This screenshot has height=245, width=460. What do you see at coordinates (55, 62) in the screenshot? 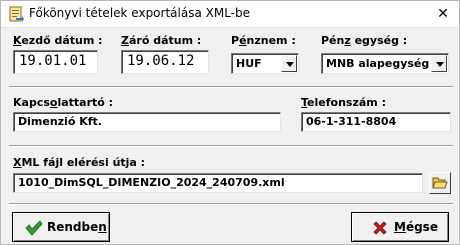
I see `start-date-input: 19.01.01` at bounding box center [55, 62].